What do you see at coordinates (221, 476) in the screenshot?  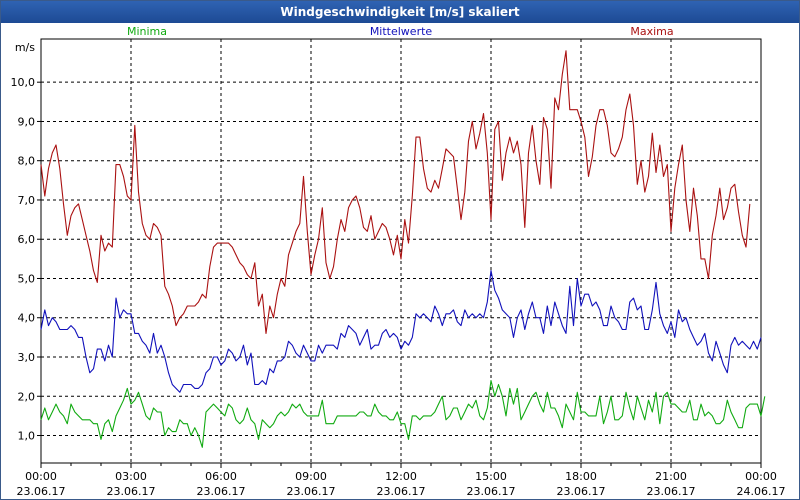 I see `x-tick-time: 06:00` at bounding box center [221, 476].